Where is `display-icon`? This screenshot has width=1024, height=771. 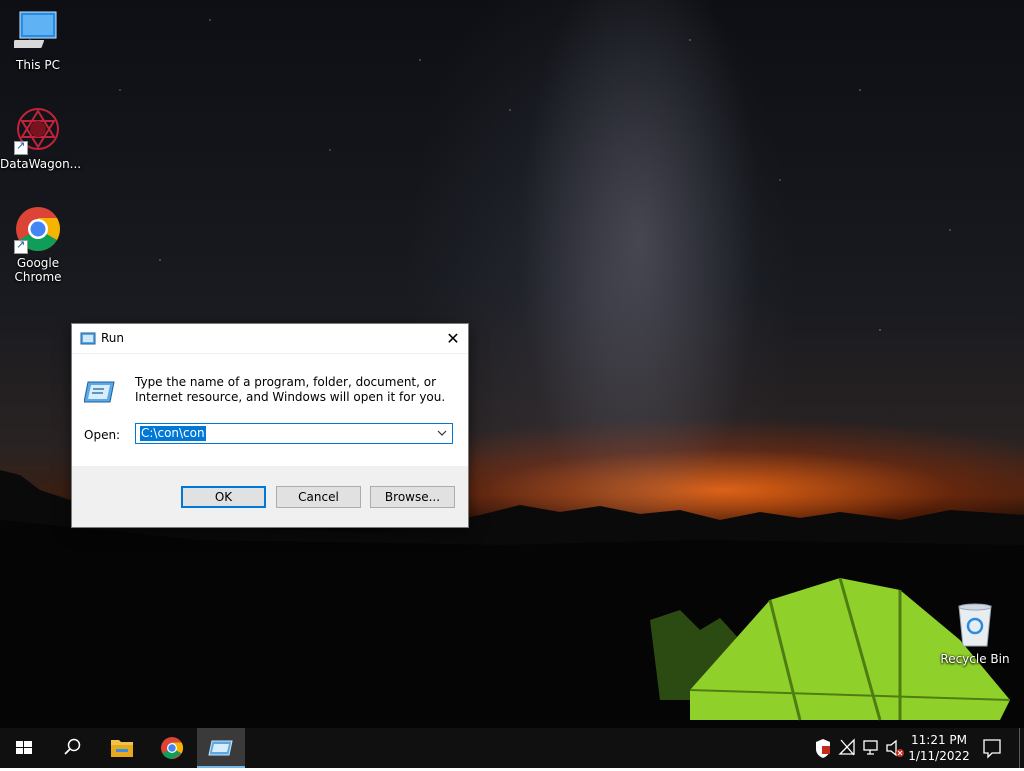
display-icon is located at coordinates (871, 748).